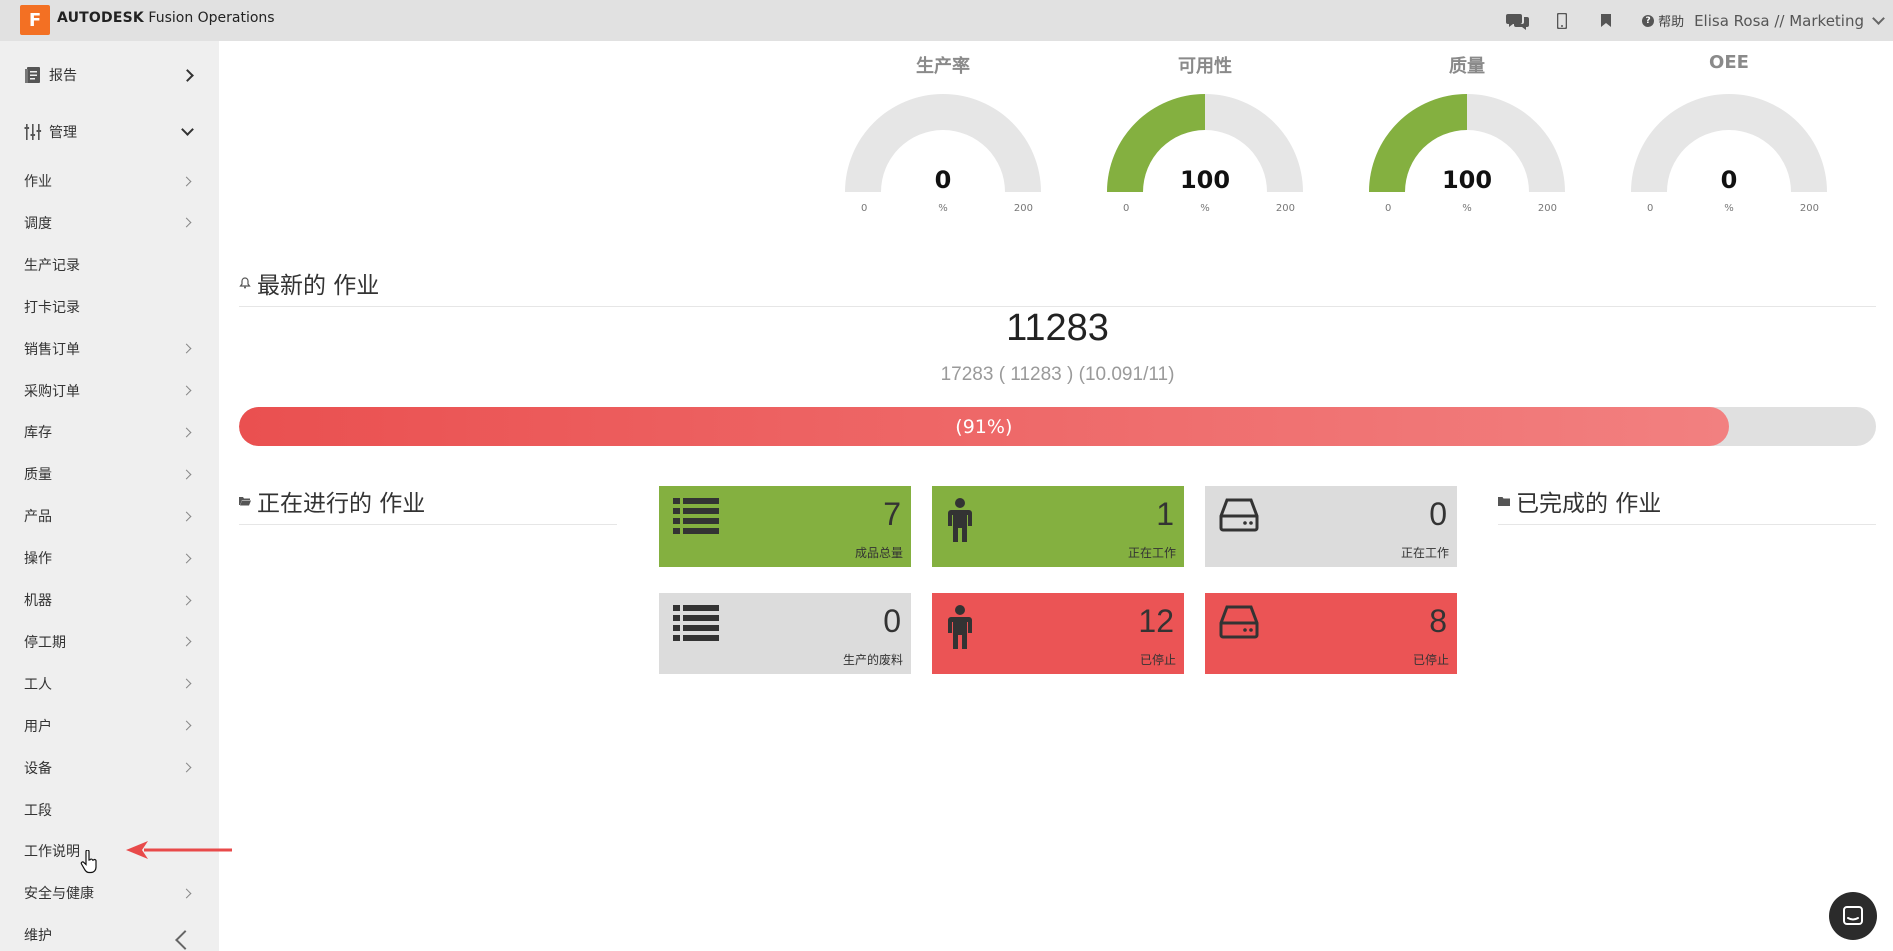  What do you see at coordinates (109, 75) in the screenshot?
I see `sidebar-section-reports: 报告` at bounding box center [109, 75].